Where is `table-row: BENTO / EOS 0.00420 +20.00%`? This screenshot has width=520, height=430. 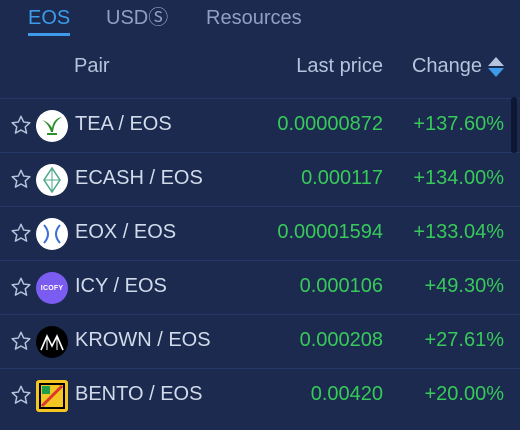
table-row: BENTO / EOS 0.00420 +20.00% is located at coordinates (260, 395).